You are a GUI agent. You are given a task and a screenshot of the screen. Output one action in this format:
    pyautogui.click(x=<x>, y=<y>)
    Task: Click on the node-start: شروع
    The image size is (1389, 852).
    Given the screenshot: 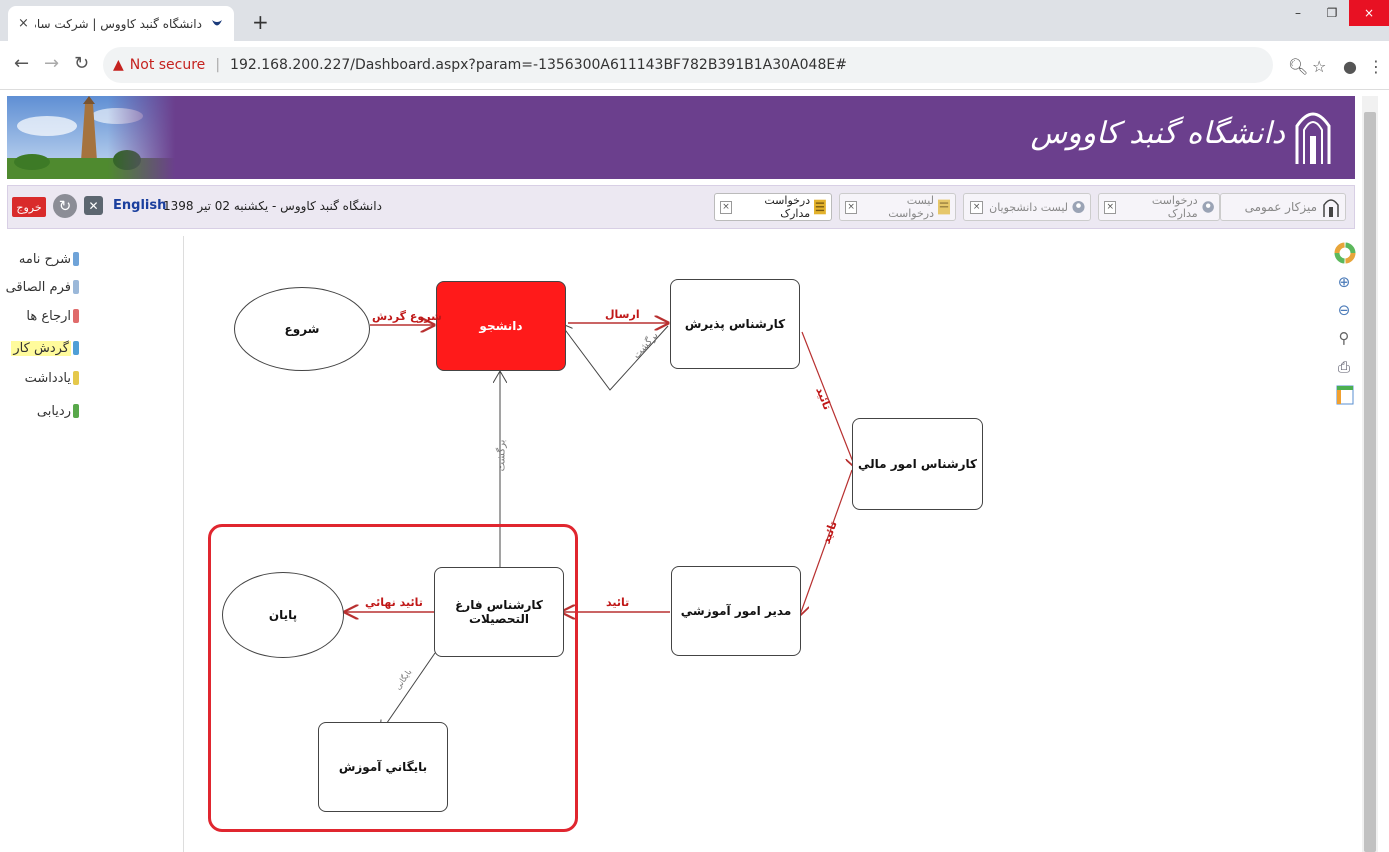 What is the action you would take?
    pyautogui.click(x=302, y=329)
    